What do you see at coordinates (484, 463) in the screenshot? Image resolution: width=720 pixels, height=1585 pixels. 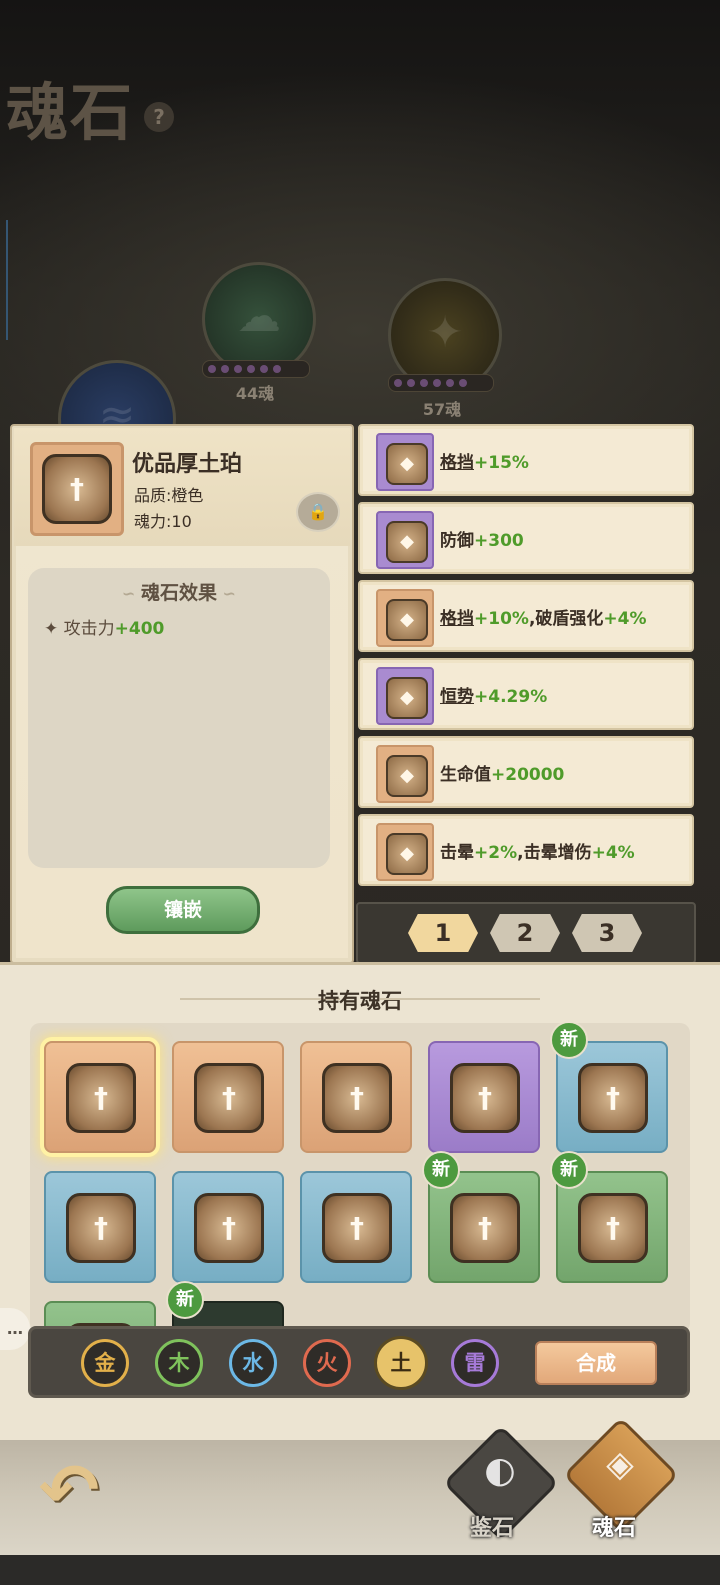 I see `attribute-text: 格挡+15%` at bounding box center [484, 463].